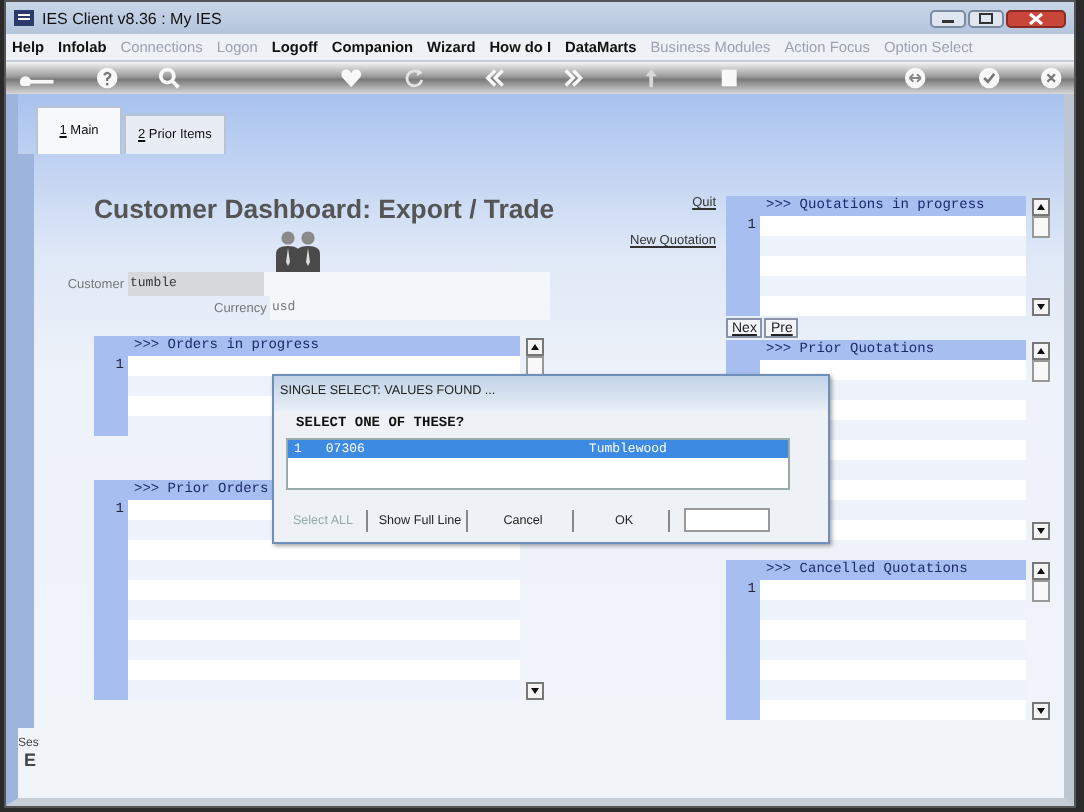 The width and height of the screenshot is (1084, 812). I want to click on side-label: E, so click(30, 760).